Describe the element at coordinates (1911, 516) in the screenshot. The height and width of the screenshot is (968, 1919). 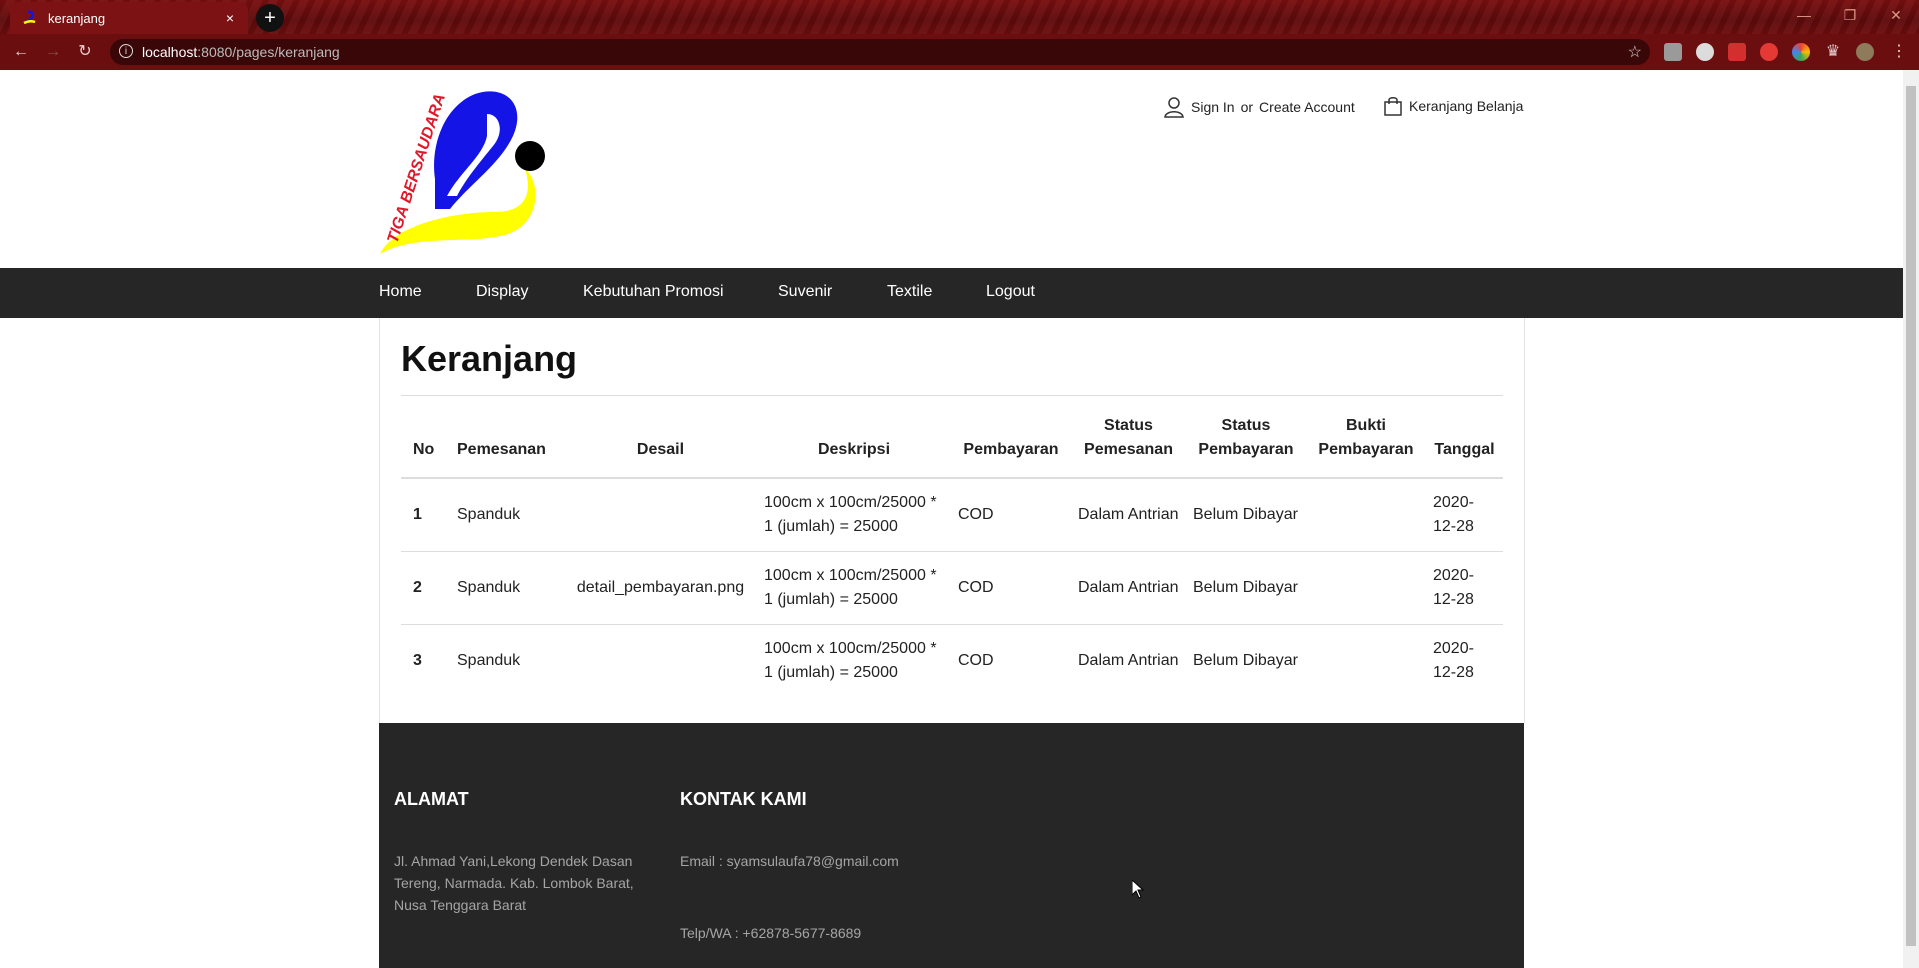
I see `scrollbar-thumb` at that location.